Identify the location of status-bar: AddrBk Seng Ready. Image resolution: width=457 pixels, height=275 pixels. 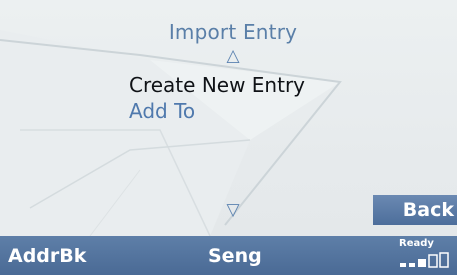
(228, 255).